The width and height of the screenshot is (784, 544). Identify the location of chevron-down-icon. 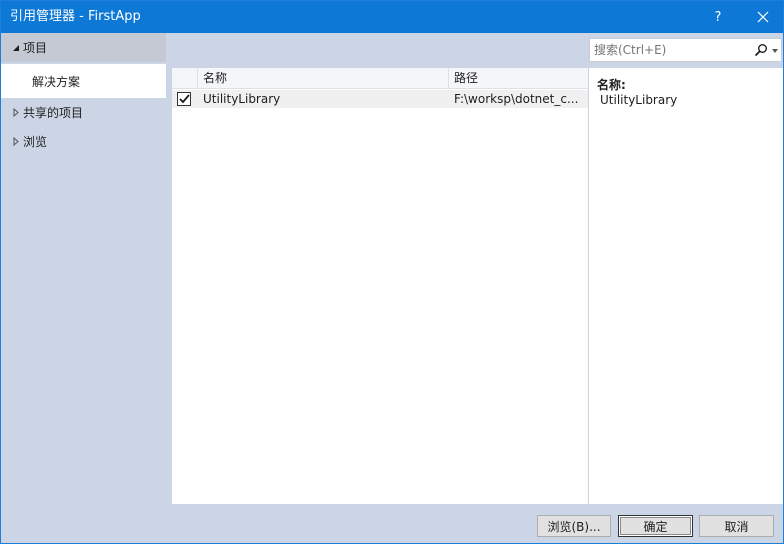
(775, 51).